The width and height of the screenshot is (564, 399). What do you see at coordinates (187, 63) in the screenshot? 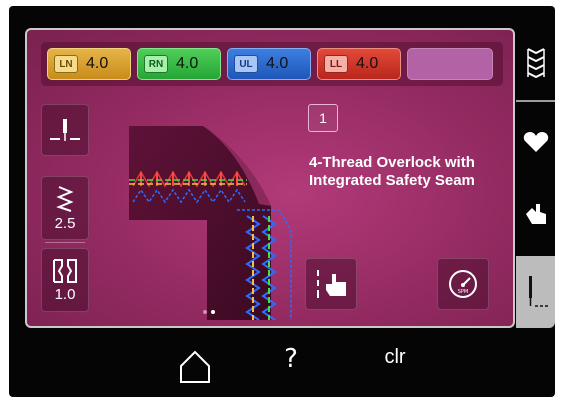
I see `tension-value-rn: 4.0` at bounding box center [187, 63].